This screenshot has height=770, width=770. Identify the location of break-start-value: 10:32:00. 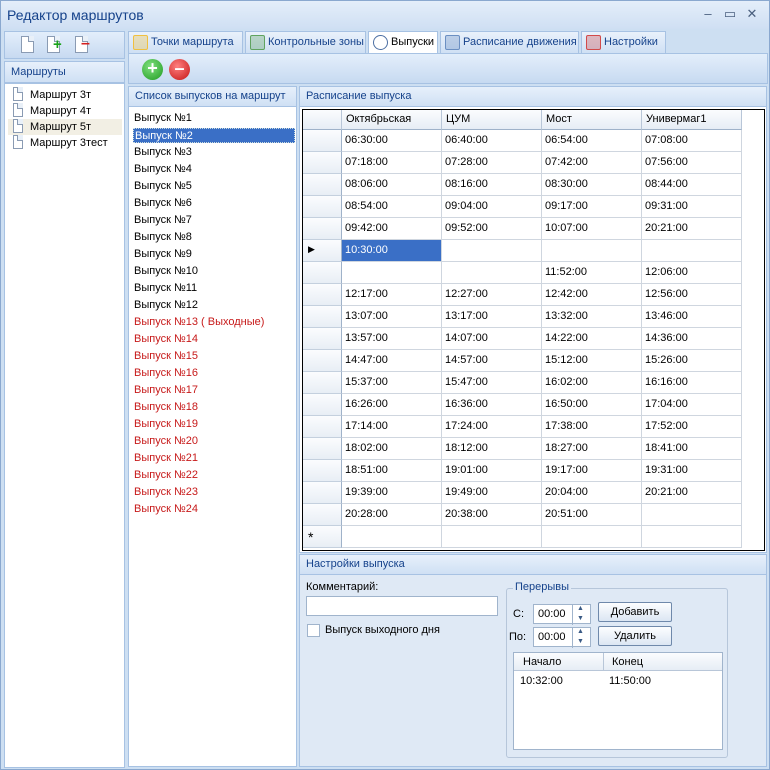
(541, 681).